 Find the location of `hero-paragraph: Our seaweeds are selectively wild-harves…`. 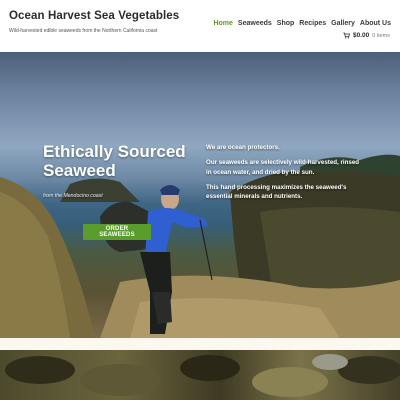

hero-paragraph: Our seaweeds are selectively wild-harves… is located at coordinates (283, 167).